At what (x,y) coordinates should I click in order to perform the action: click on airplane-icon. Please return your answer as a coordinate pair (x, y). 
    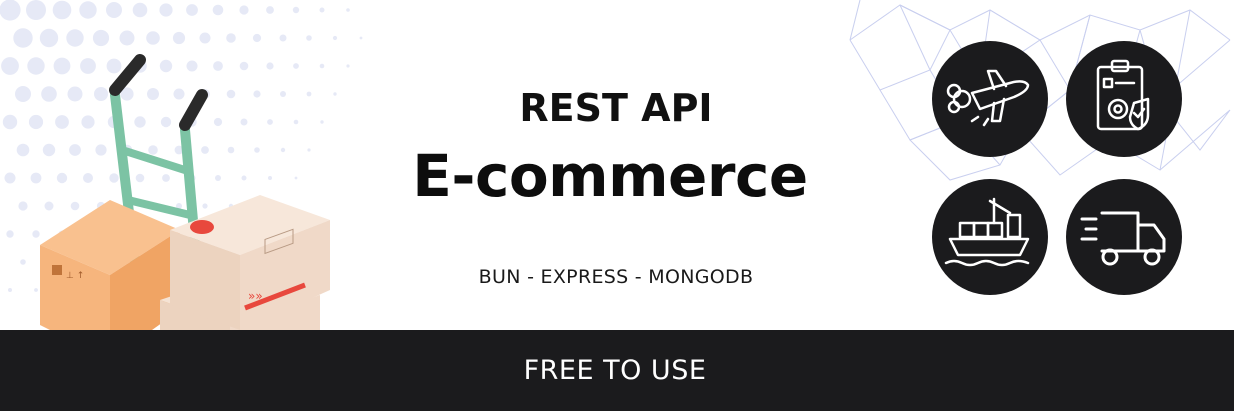
    Looking at the image, I should click on (990, 99).